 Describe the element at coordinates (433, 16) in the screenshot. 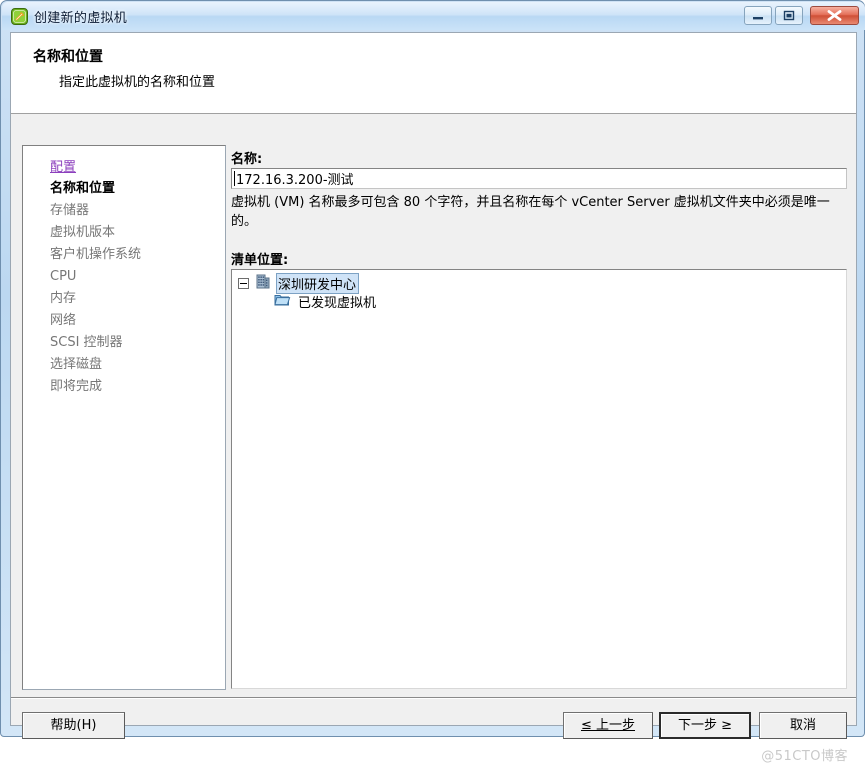

I see `title-bar: 创建新的虚拟机` at that location.